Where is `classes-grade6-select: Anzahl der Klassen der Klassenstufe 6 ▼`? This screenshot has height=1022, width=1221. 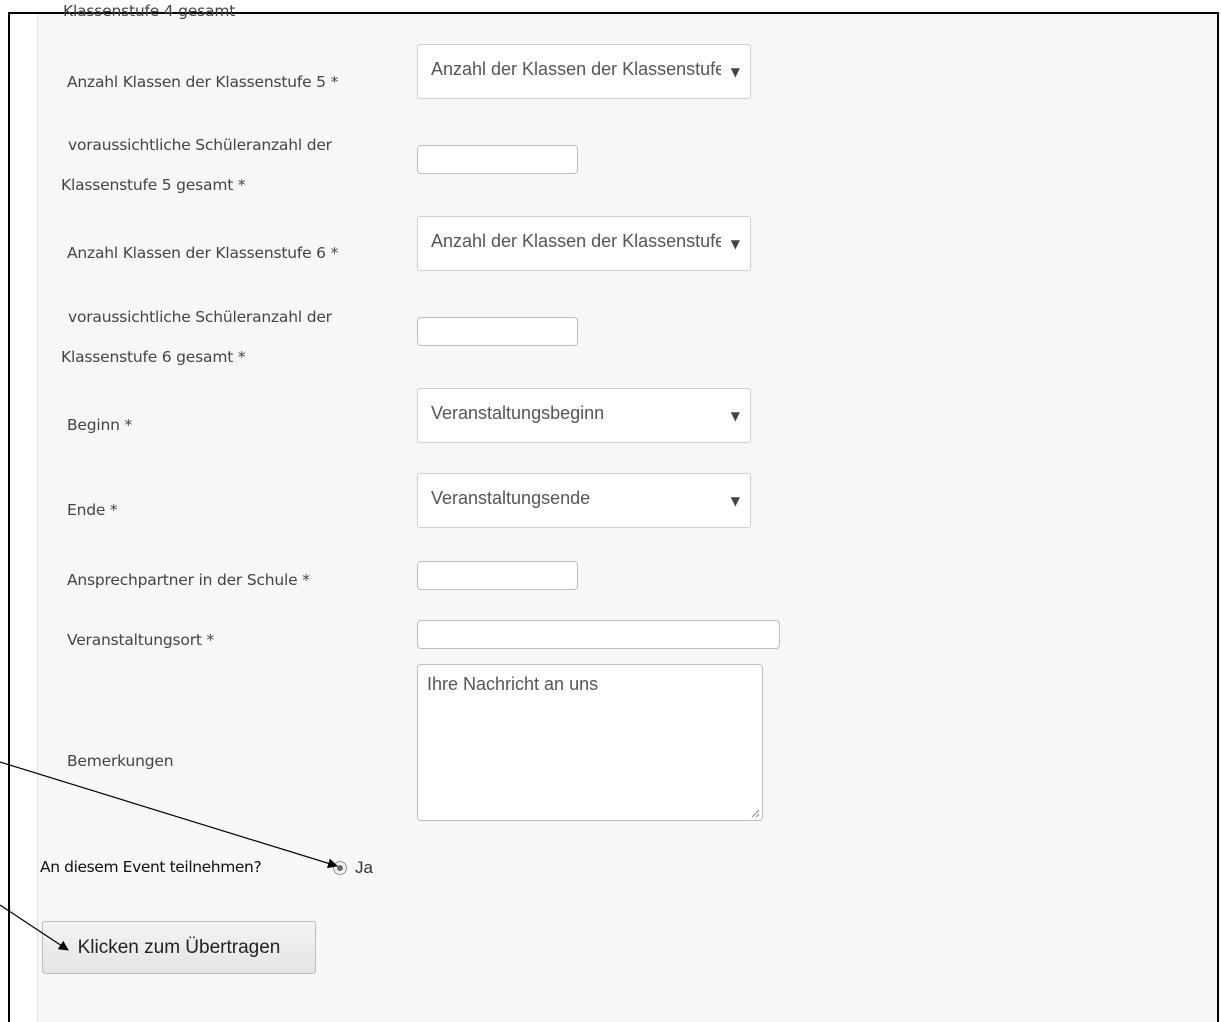 classes-grade6-select: Anzahl der Klassen der Klassenstufe 6 ▼ is located at coordinates (584, 243).